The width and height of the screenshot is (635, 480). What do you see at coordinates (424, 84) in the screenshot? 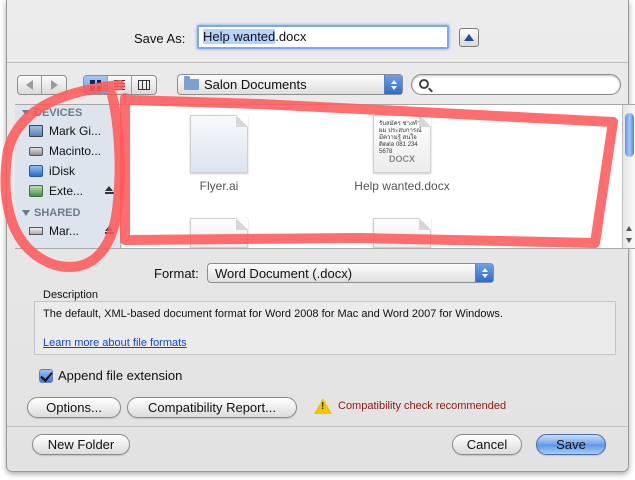
I see `search-icon` at bounding box center [424, 84].